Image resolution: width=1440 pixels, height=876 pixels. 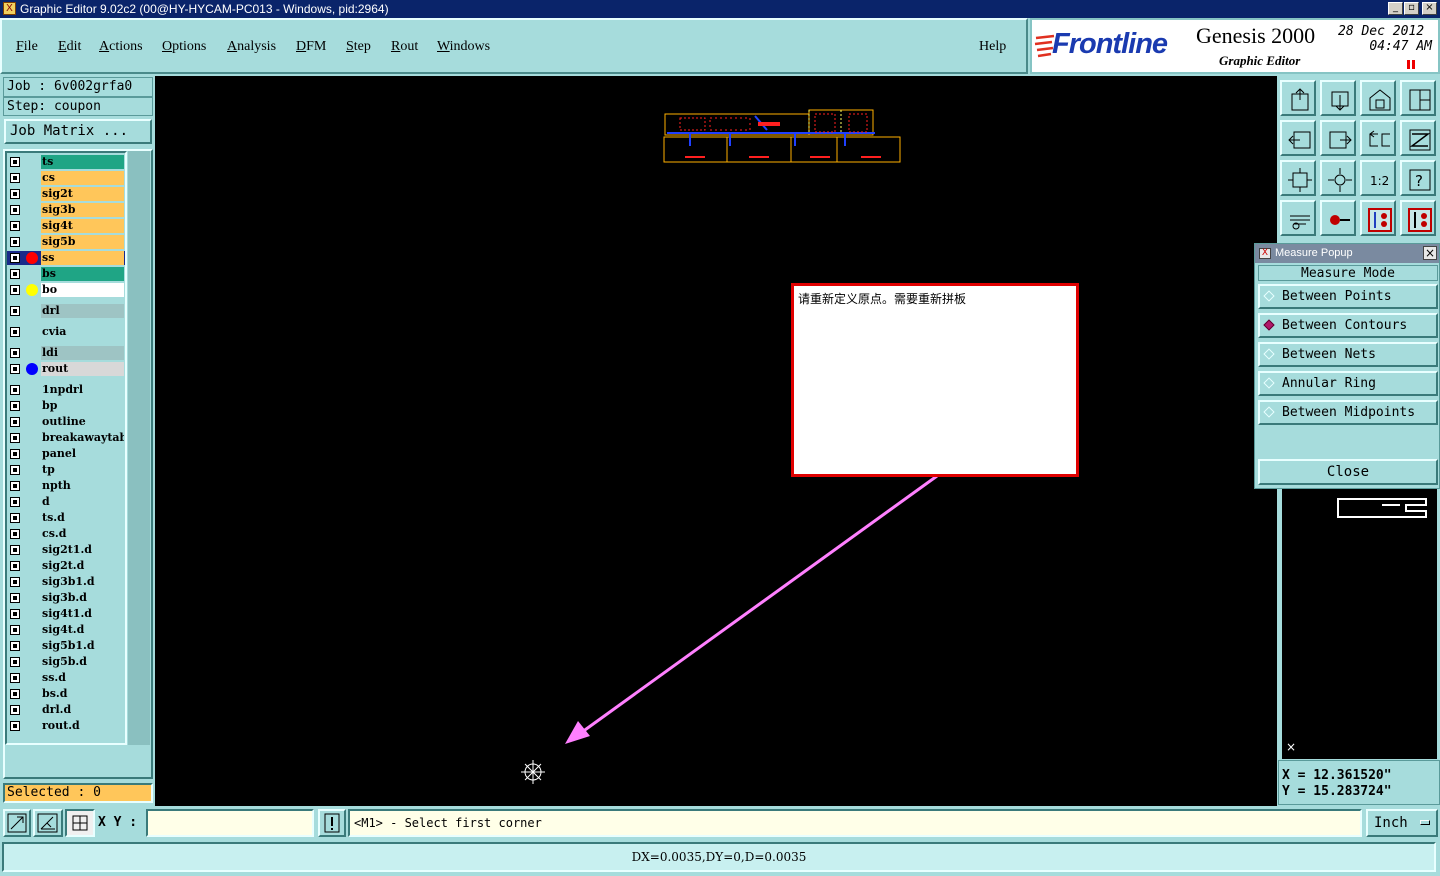 What do you see at coordinates (82, 353) in the screenshot?
I see `layer-name: ldi` at bounding box center [82, 353].